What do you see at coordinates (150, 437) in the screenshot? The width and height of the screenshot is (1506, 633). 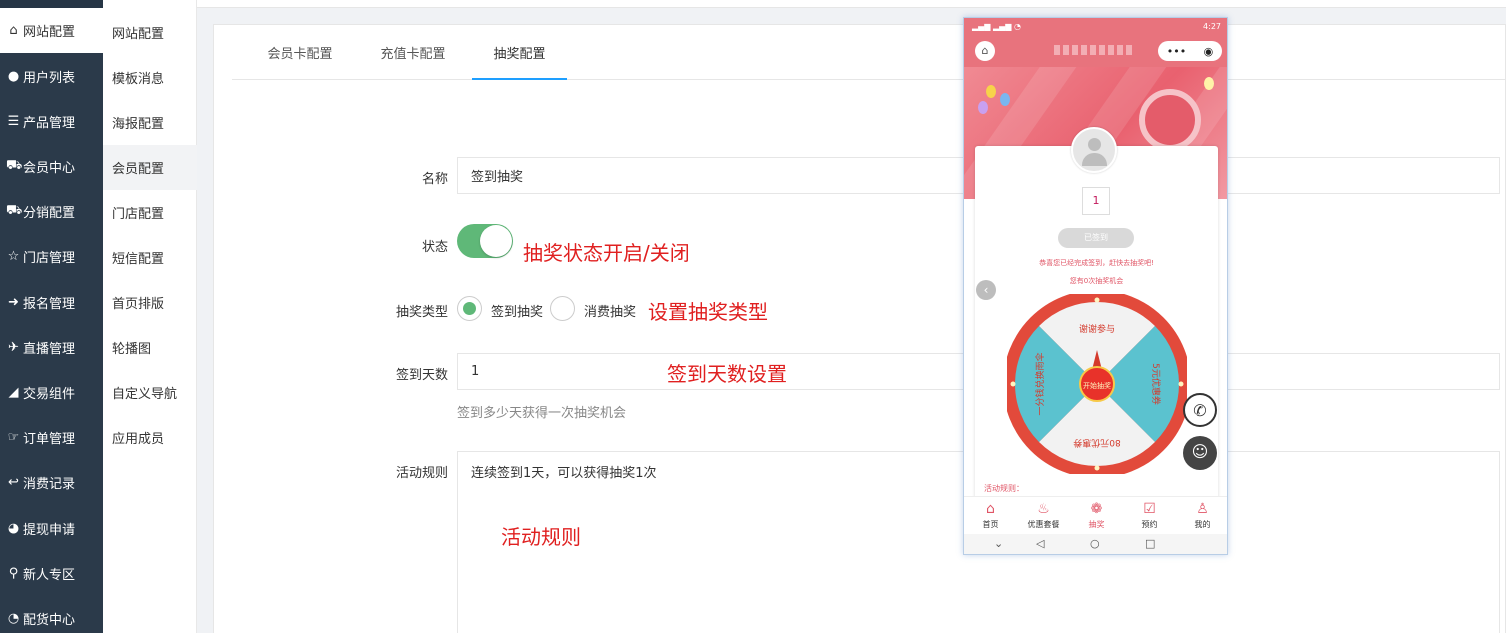 I see `submenu-item-app-members: 应用成员` at bounding box center [150, 437].